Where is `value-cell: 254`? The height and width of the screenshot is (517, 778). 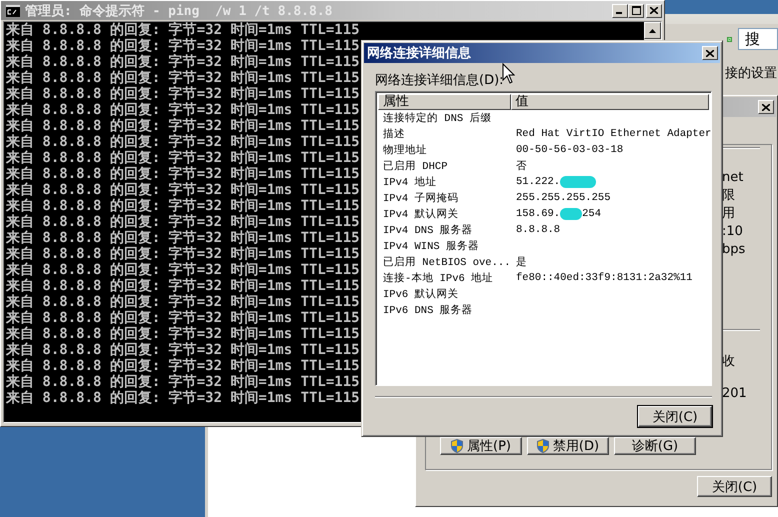
value-cell: 254 is located at coordinates (592, 214).